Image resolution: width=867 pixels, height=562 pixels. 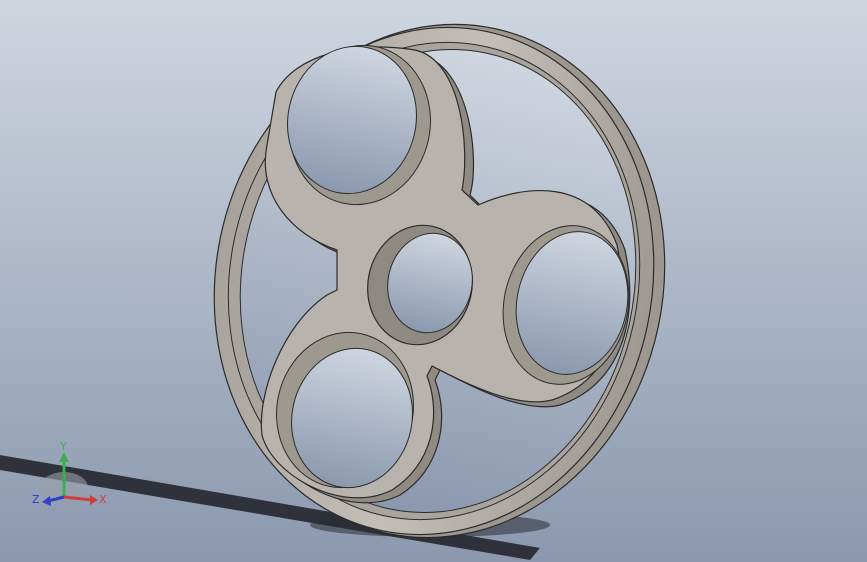 I want to click on view-orientation-triad: Y X Z, so click(x=70, y=477).